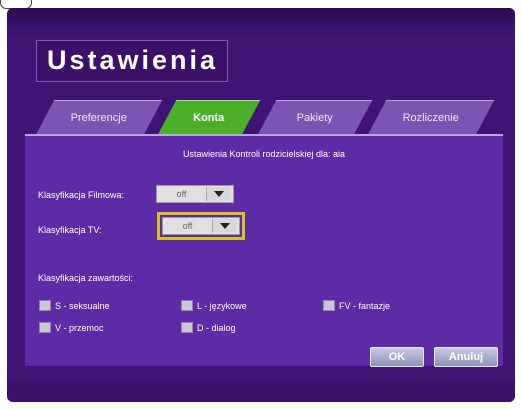 This screenshot has height=410, width=522. I want to click on tv-rating-select: off, so click(201, 226).